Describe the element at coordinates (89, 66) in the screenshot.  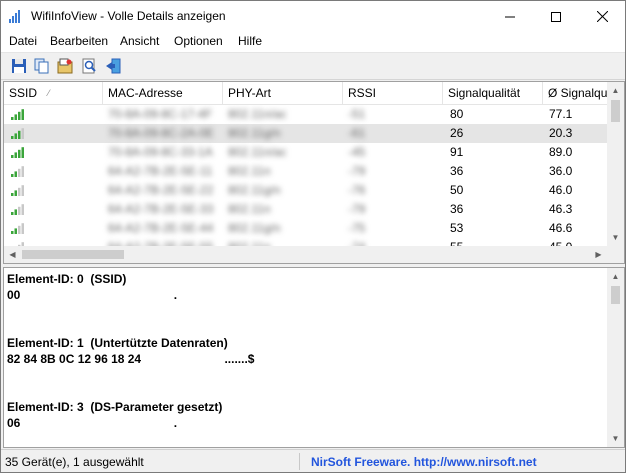
I see `find-icon` at that location.